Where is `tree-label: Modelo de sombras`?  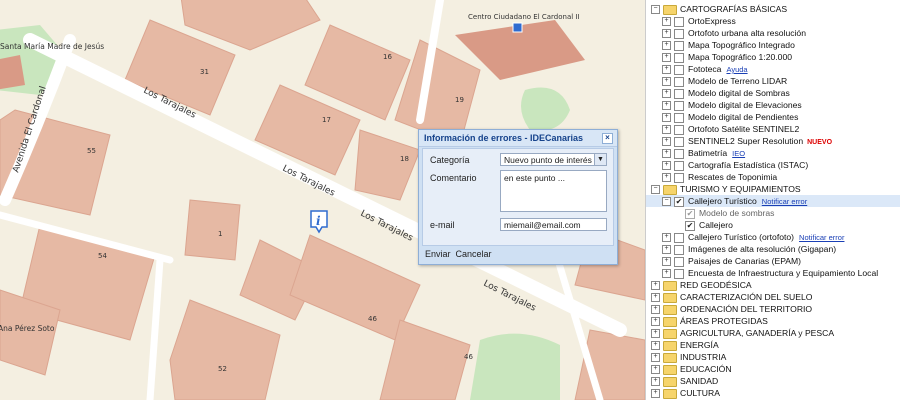
tree-label: Modelo de sombras is located at coordinates (737, 213).